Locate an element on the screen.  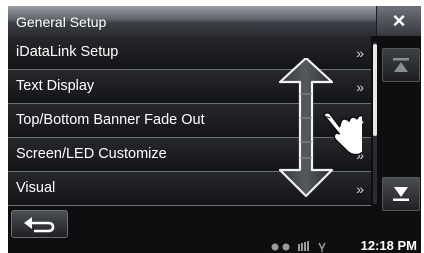
page-up-button is located at coordinates (401, 65).